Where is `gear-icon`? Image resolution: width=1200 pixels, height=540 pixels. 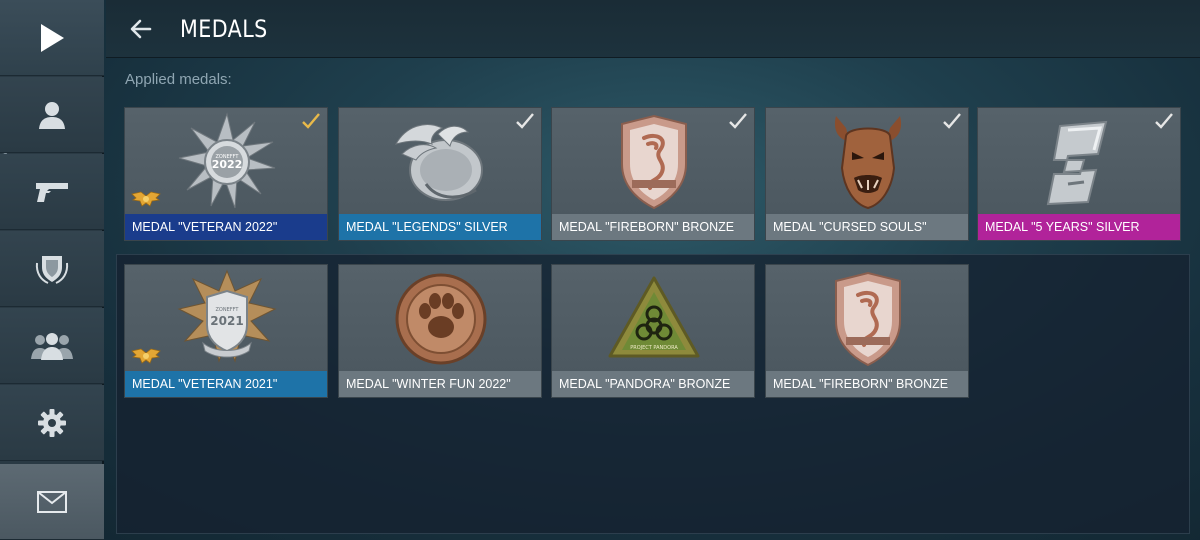 gear-icon is located at coordinates (52, 423).